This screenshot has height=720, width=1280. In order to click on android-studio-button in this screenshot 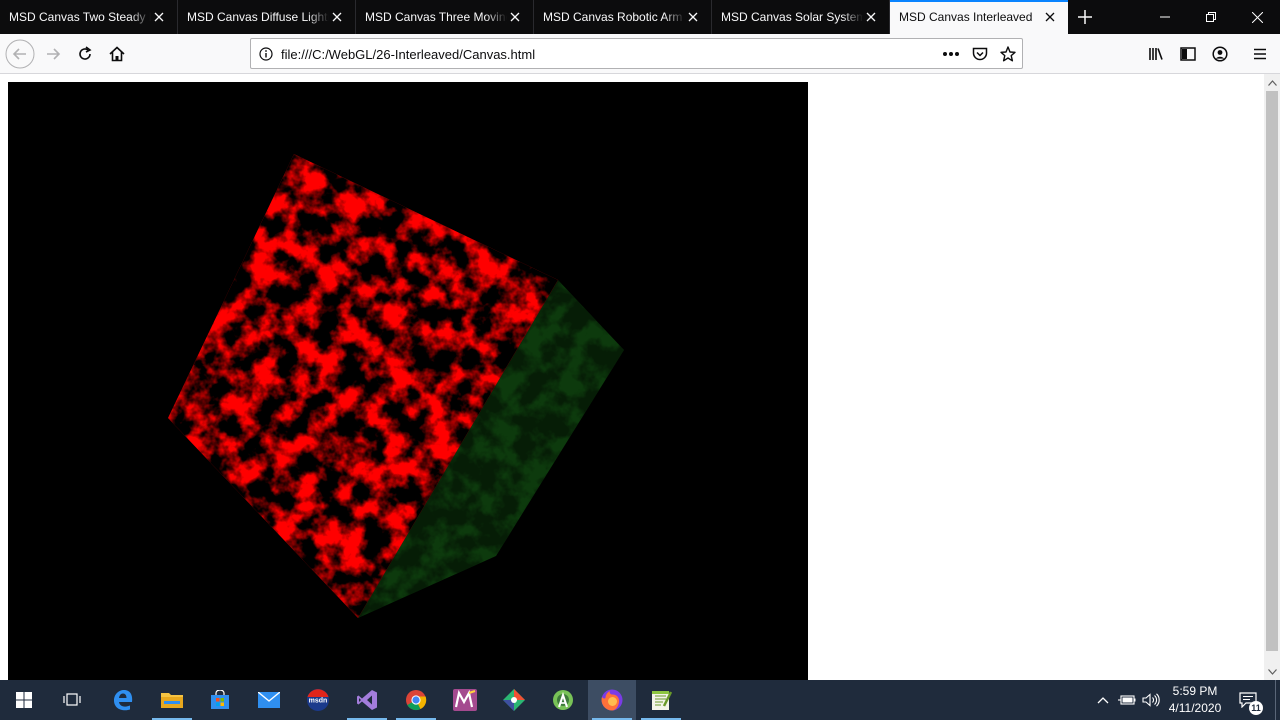, I will do `click(563, 700)`.